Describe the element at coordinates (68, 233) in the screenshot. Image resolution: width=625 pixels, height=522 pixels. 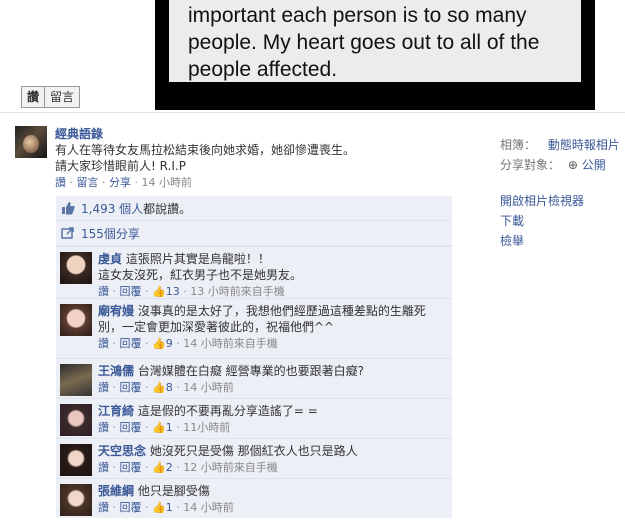
I see `share-icon` at that location.